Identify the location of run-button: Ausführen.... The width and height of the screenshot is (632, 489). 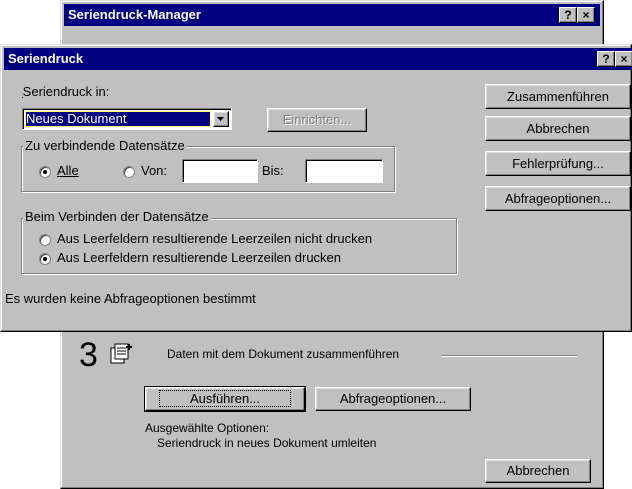
(225, 399).